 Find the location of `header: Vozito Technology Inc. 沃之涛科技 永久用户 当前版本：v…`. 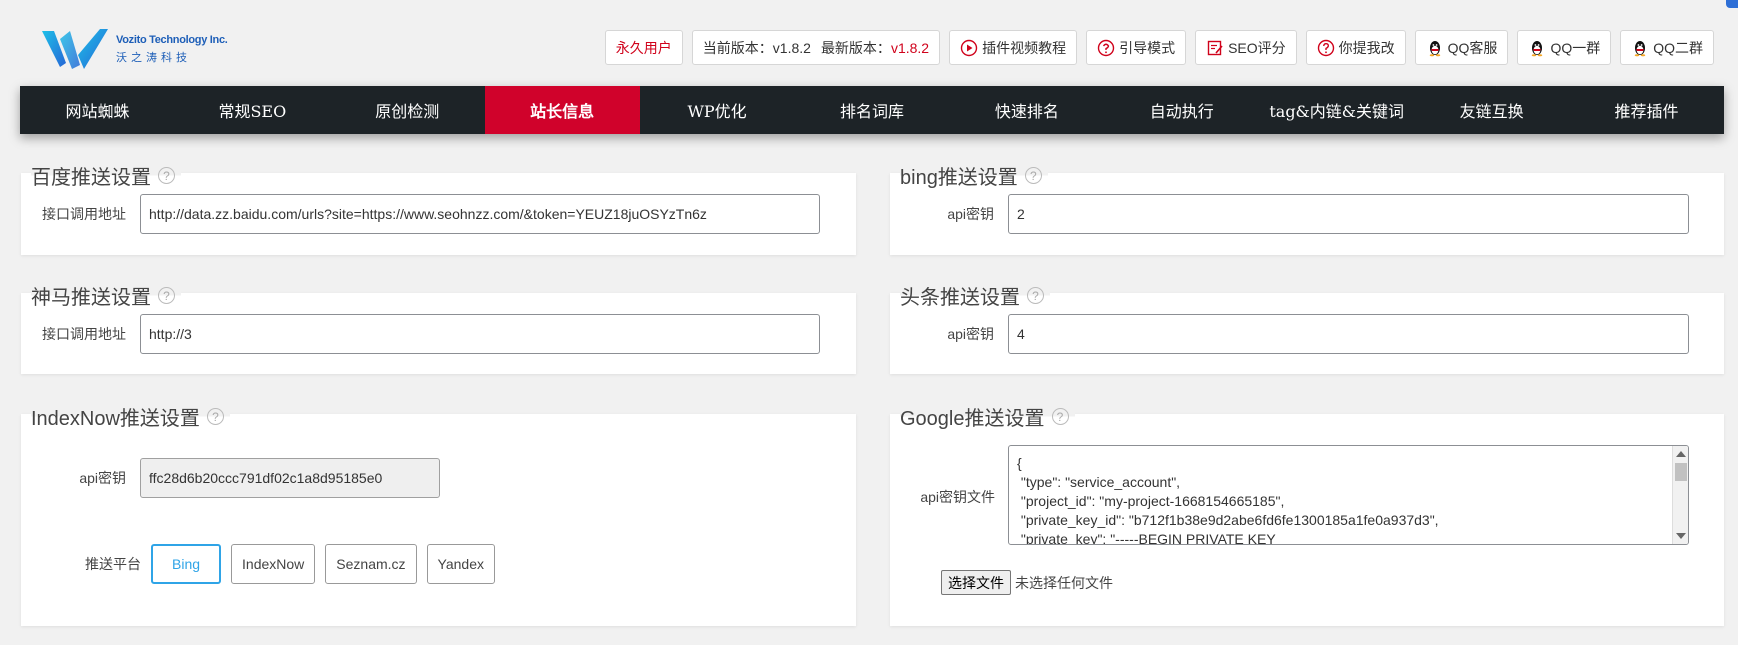

header: Vozito Technology Inc. 沃之涛科技 永久用户 当前版本：v… is located at coordinates (869, 43).